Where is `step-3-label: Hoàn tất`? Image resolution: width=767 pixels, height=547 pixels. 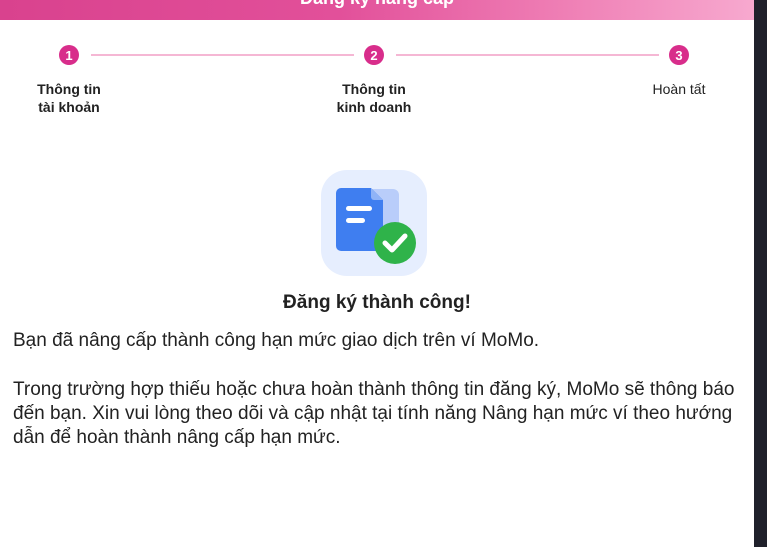 step-3-label: Hoàn tất is located at coordinates (679, 89).